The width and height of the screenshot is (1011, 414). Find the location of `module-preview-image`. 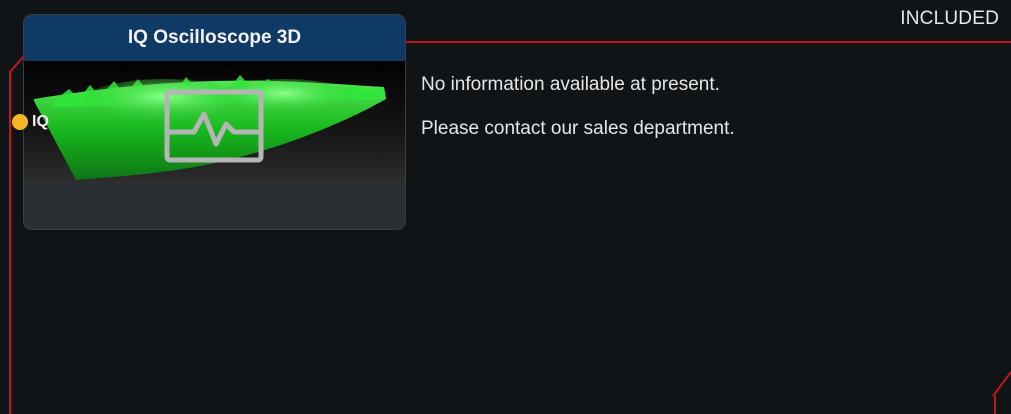

module-preview-image is located at coordinates (214, 121).